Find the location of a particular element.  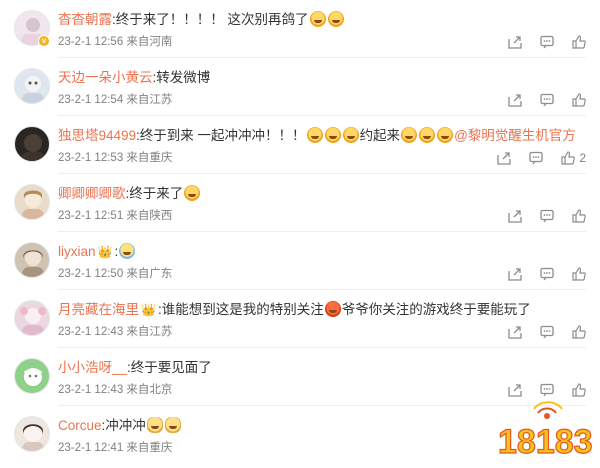

comment-meta: 23-2-1 12:54 来自江苏 is located at coordinates (115, 100).